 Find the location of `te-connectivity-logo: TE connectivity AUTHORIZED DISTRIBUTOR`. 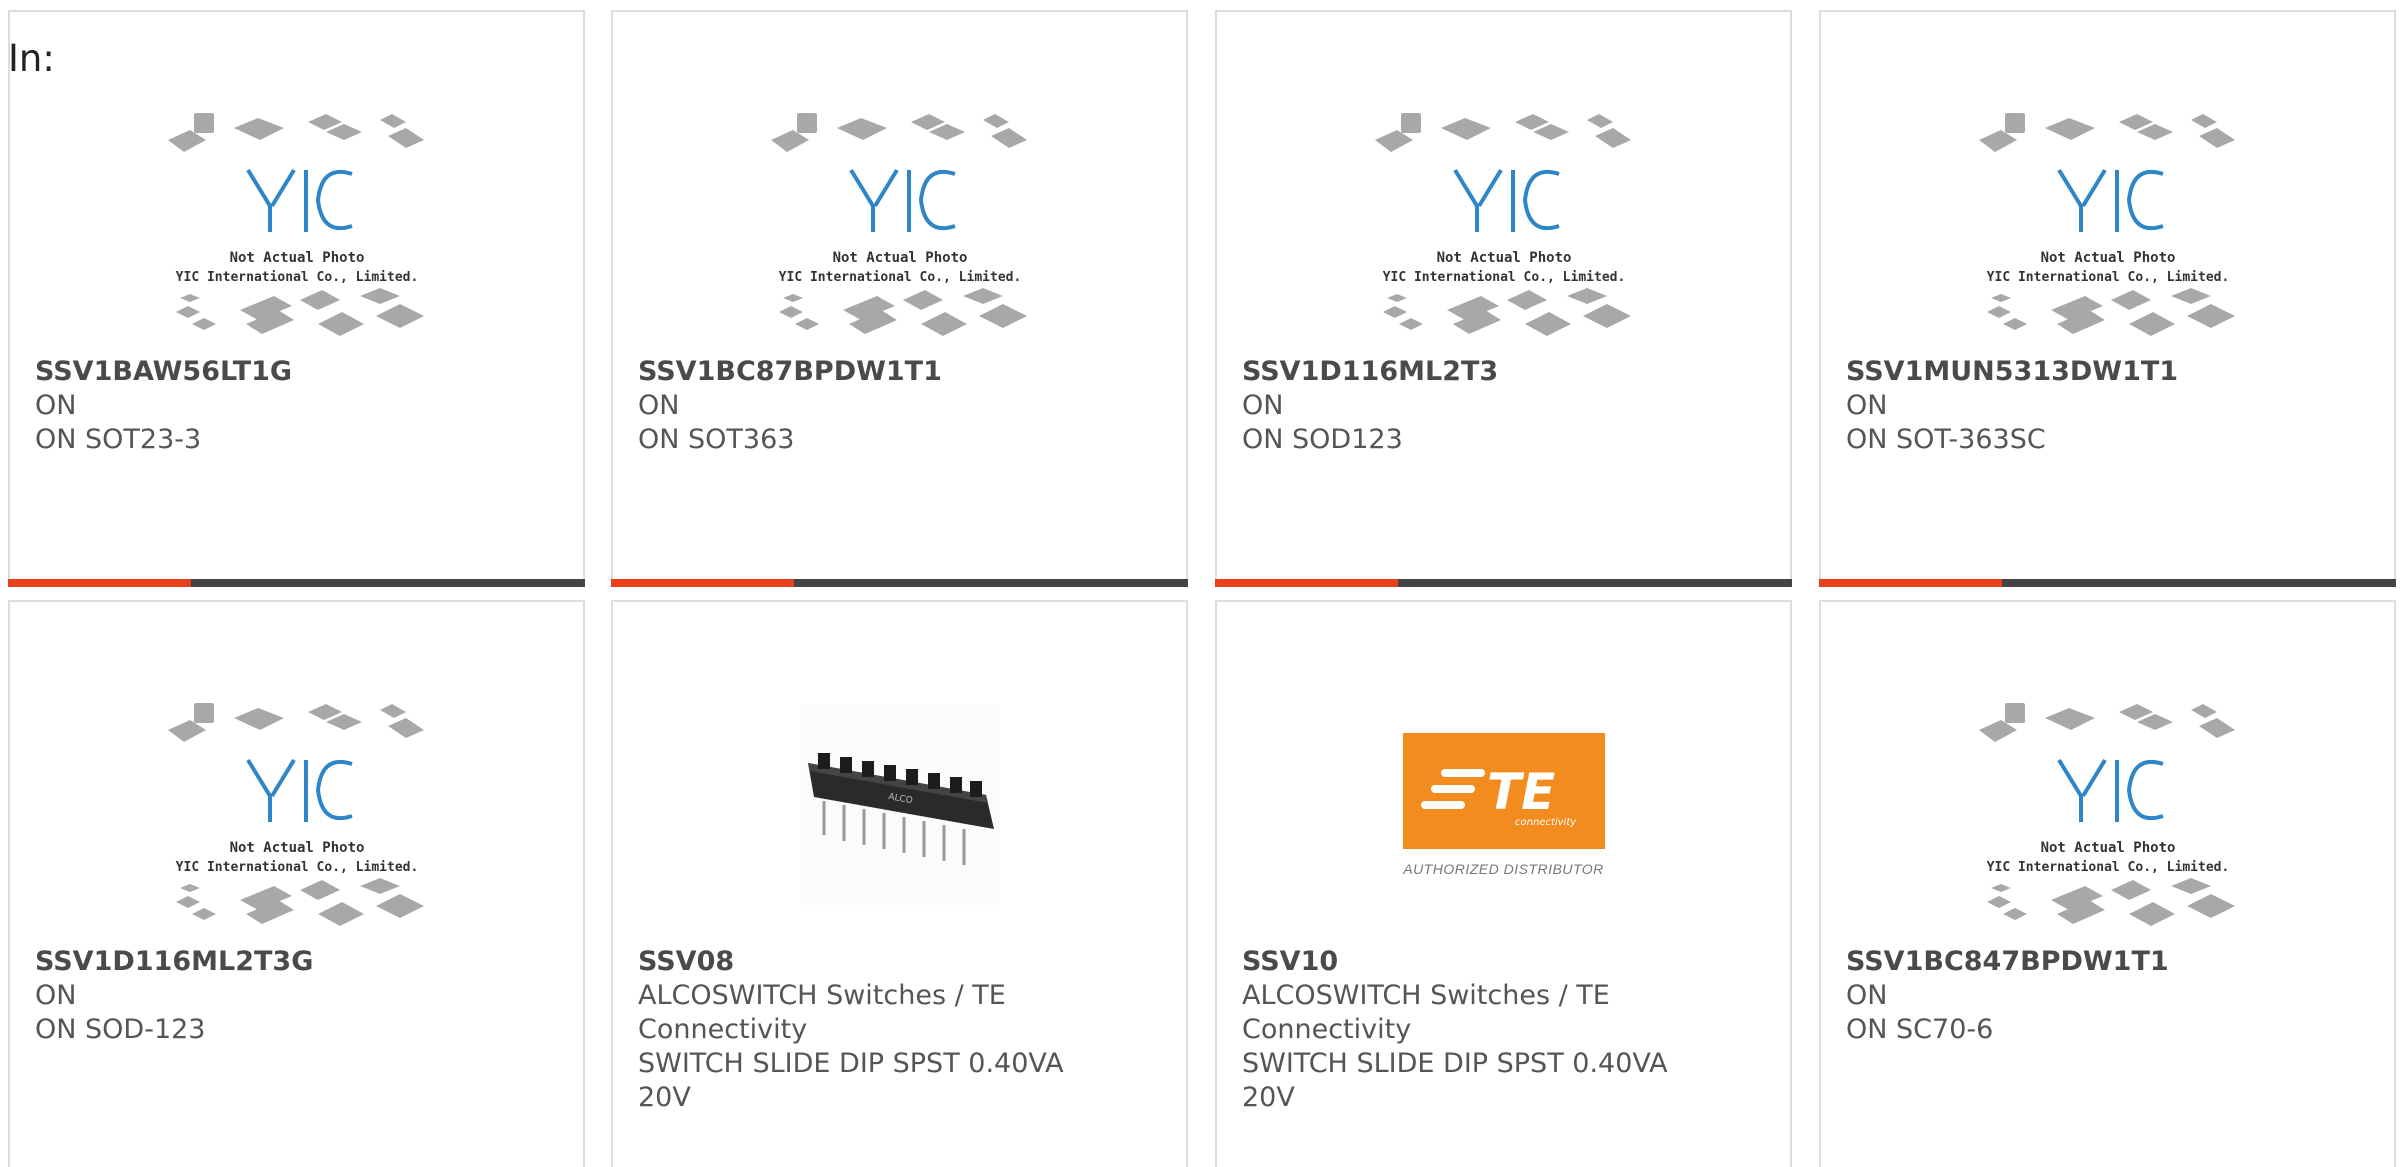

te-connectivity-logo: TE connectivity AUTHORIZED DISTRIBUTOR is located at coordinates (1503, 804).